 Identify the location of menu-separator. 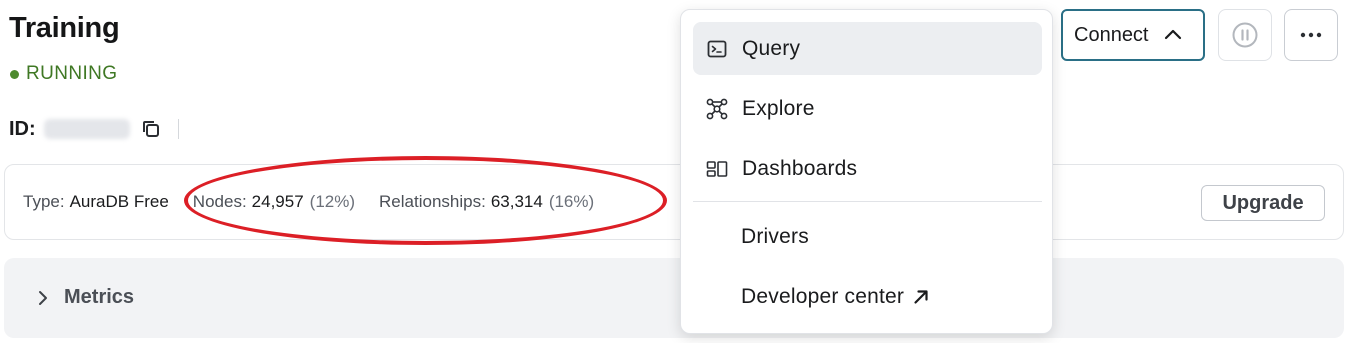
(867, 201).